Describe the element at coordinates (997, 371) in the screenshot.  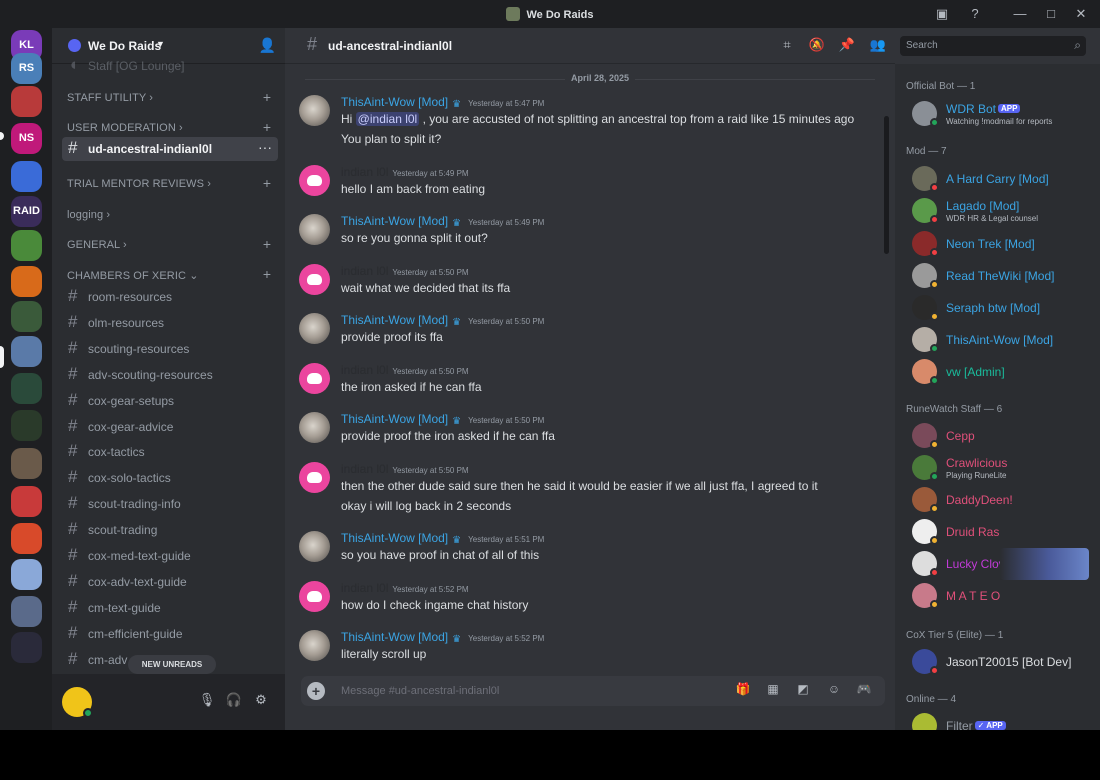
I see `member-item: vw [Admin]` at that location.